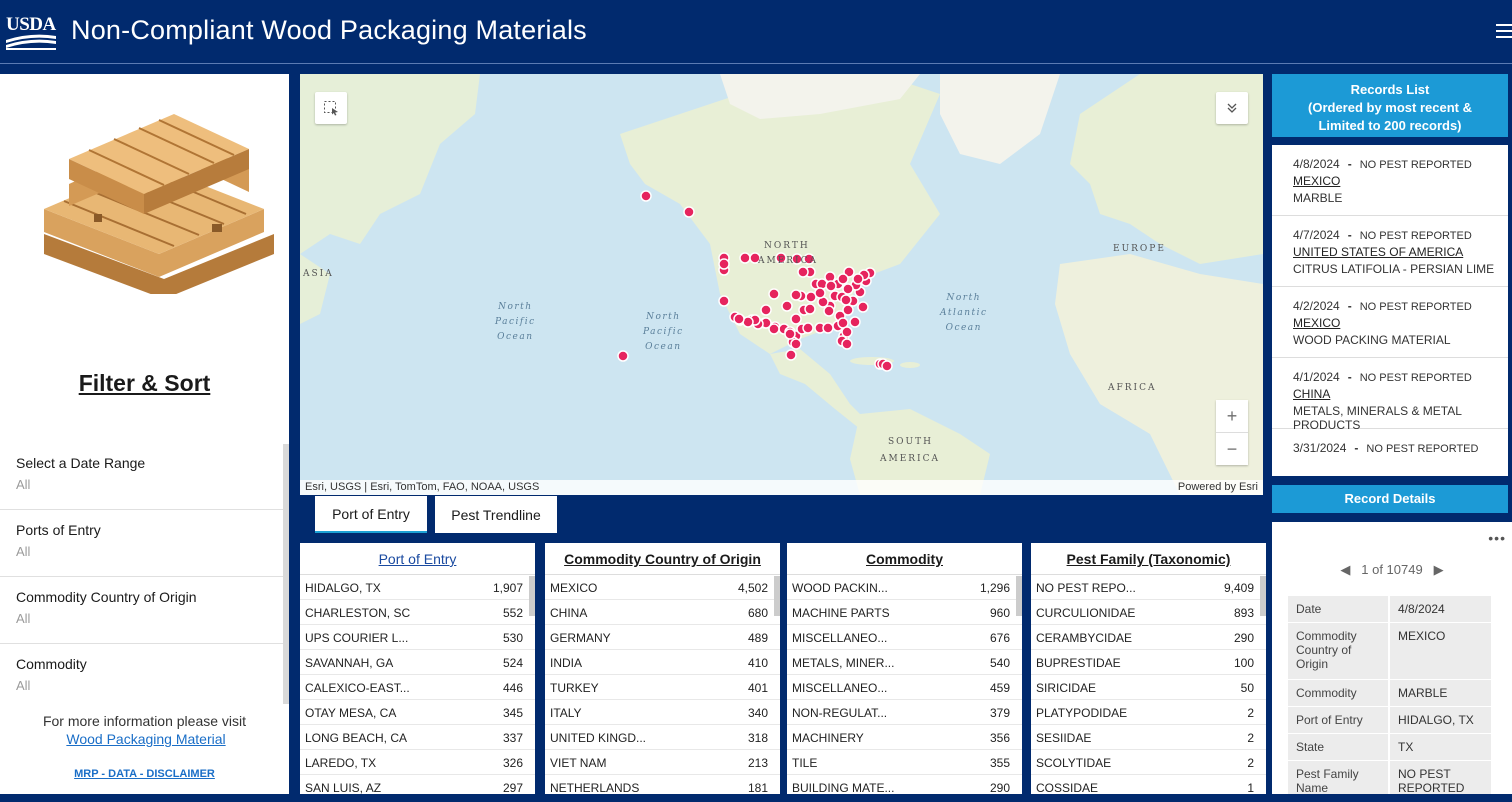 The height and width of the screenshot is (802, 1512). I want to click on list-item: SESIIDAE 2, so click(1148, 737).